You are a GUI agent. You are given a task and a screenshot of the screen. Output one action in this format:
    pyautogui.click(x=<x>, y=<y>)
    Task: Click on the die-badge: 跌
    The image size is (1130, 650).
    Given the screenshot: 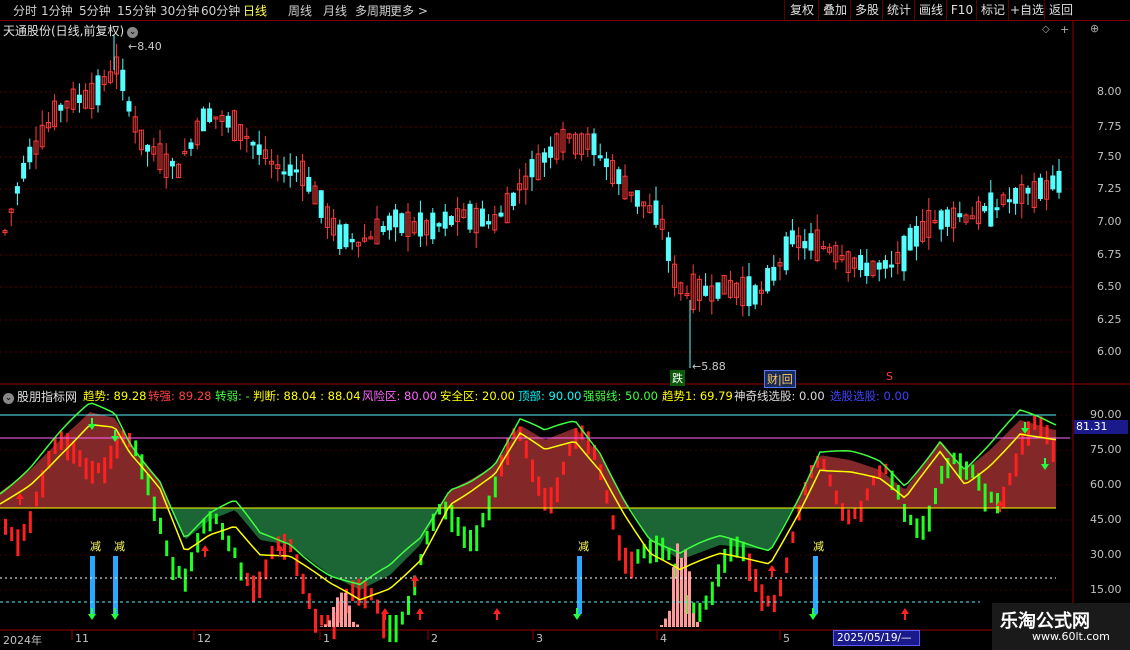 What is the action you would take?
    pyautogui.click(x=677, y=378)
    